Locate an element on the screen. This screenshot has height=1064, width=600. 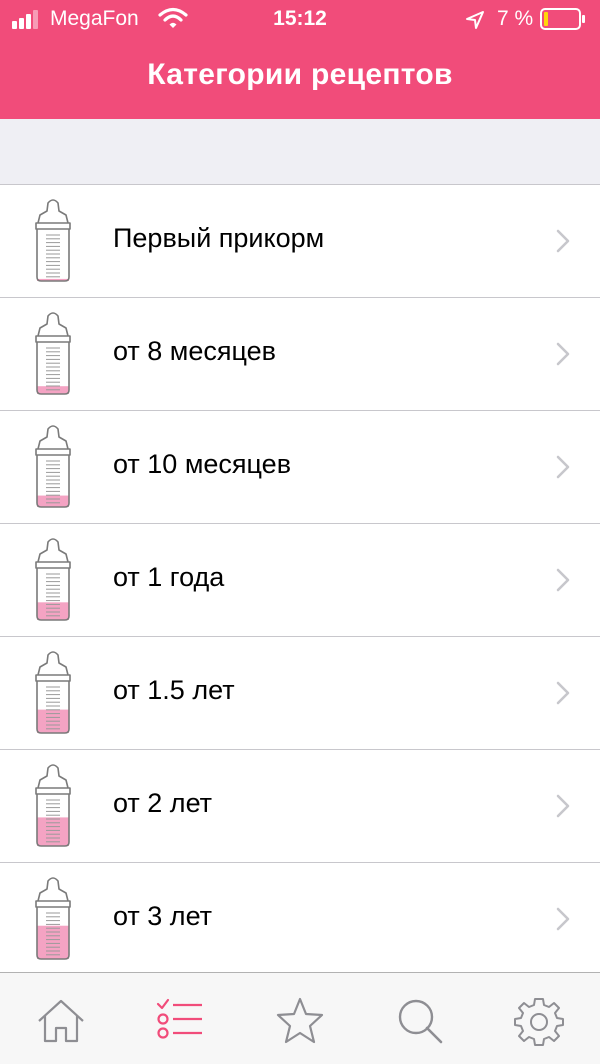
tab-home is located at coordinates (61, 1021).